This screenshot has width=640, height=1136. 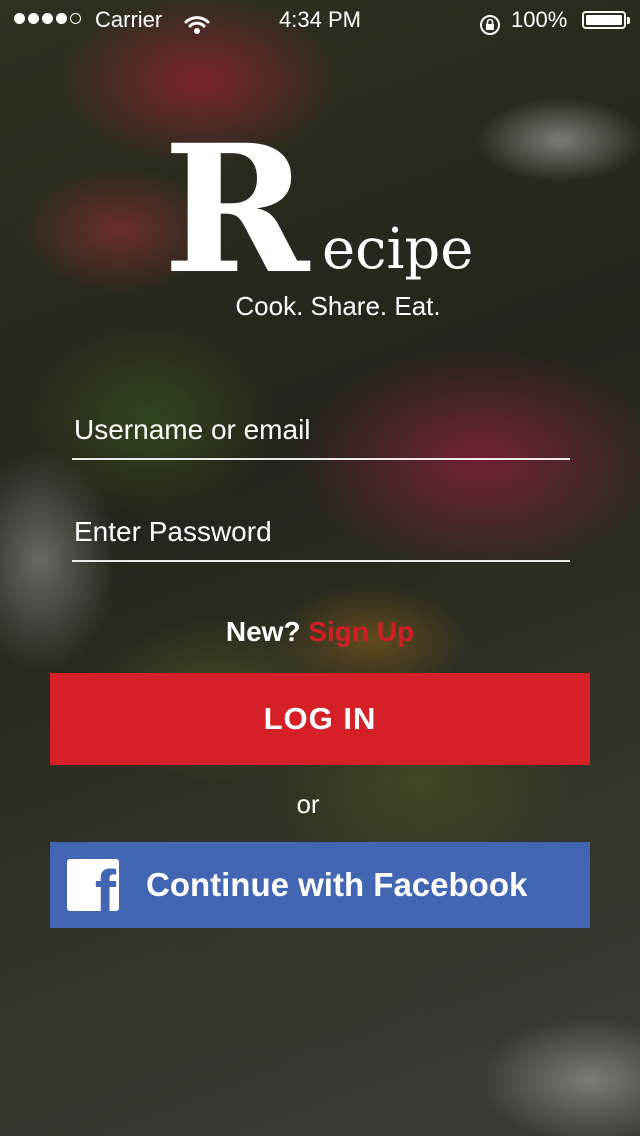 I want to click on rotation-lock-icon, so click(x=490, y=29).